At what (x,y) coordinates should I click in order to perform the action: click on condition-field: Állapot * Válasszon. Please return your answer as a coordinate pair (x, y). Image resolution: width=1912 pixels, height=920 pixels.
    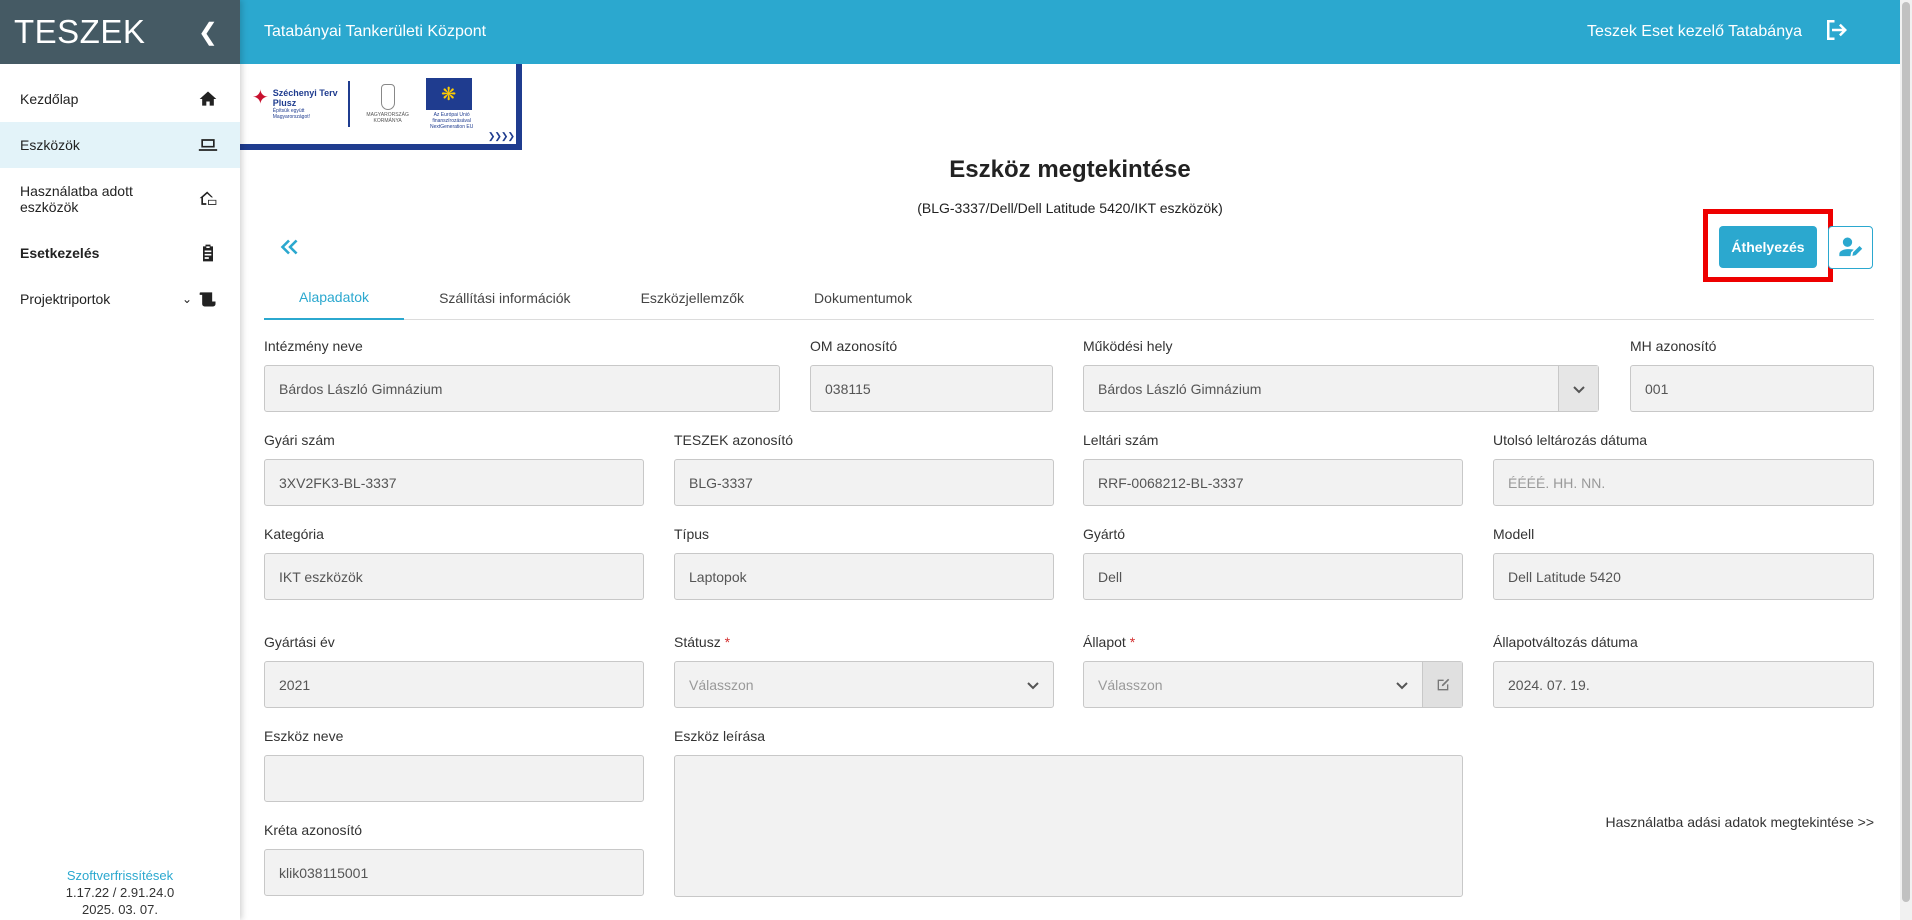
    Looking at the image, I should click on (1273, 671).